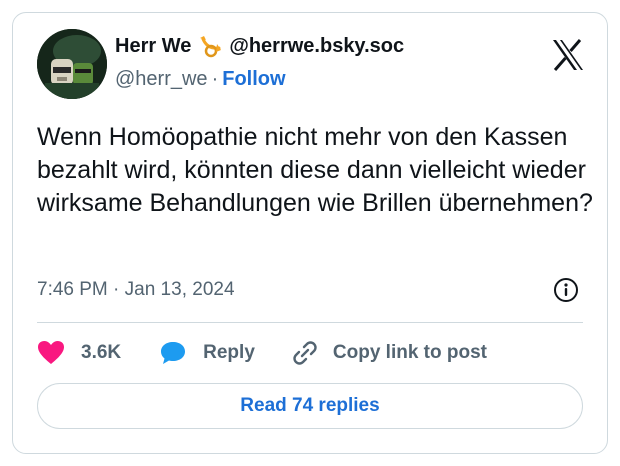  What do you see at coordinates (79, 353) in the screenshot?
I see `like-button: 3.6K` at bounding box center [79, 353].